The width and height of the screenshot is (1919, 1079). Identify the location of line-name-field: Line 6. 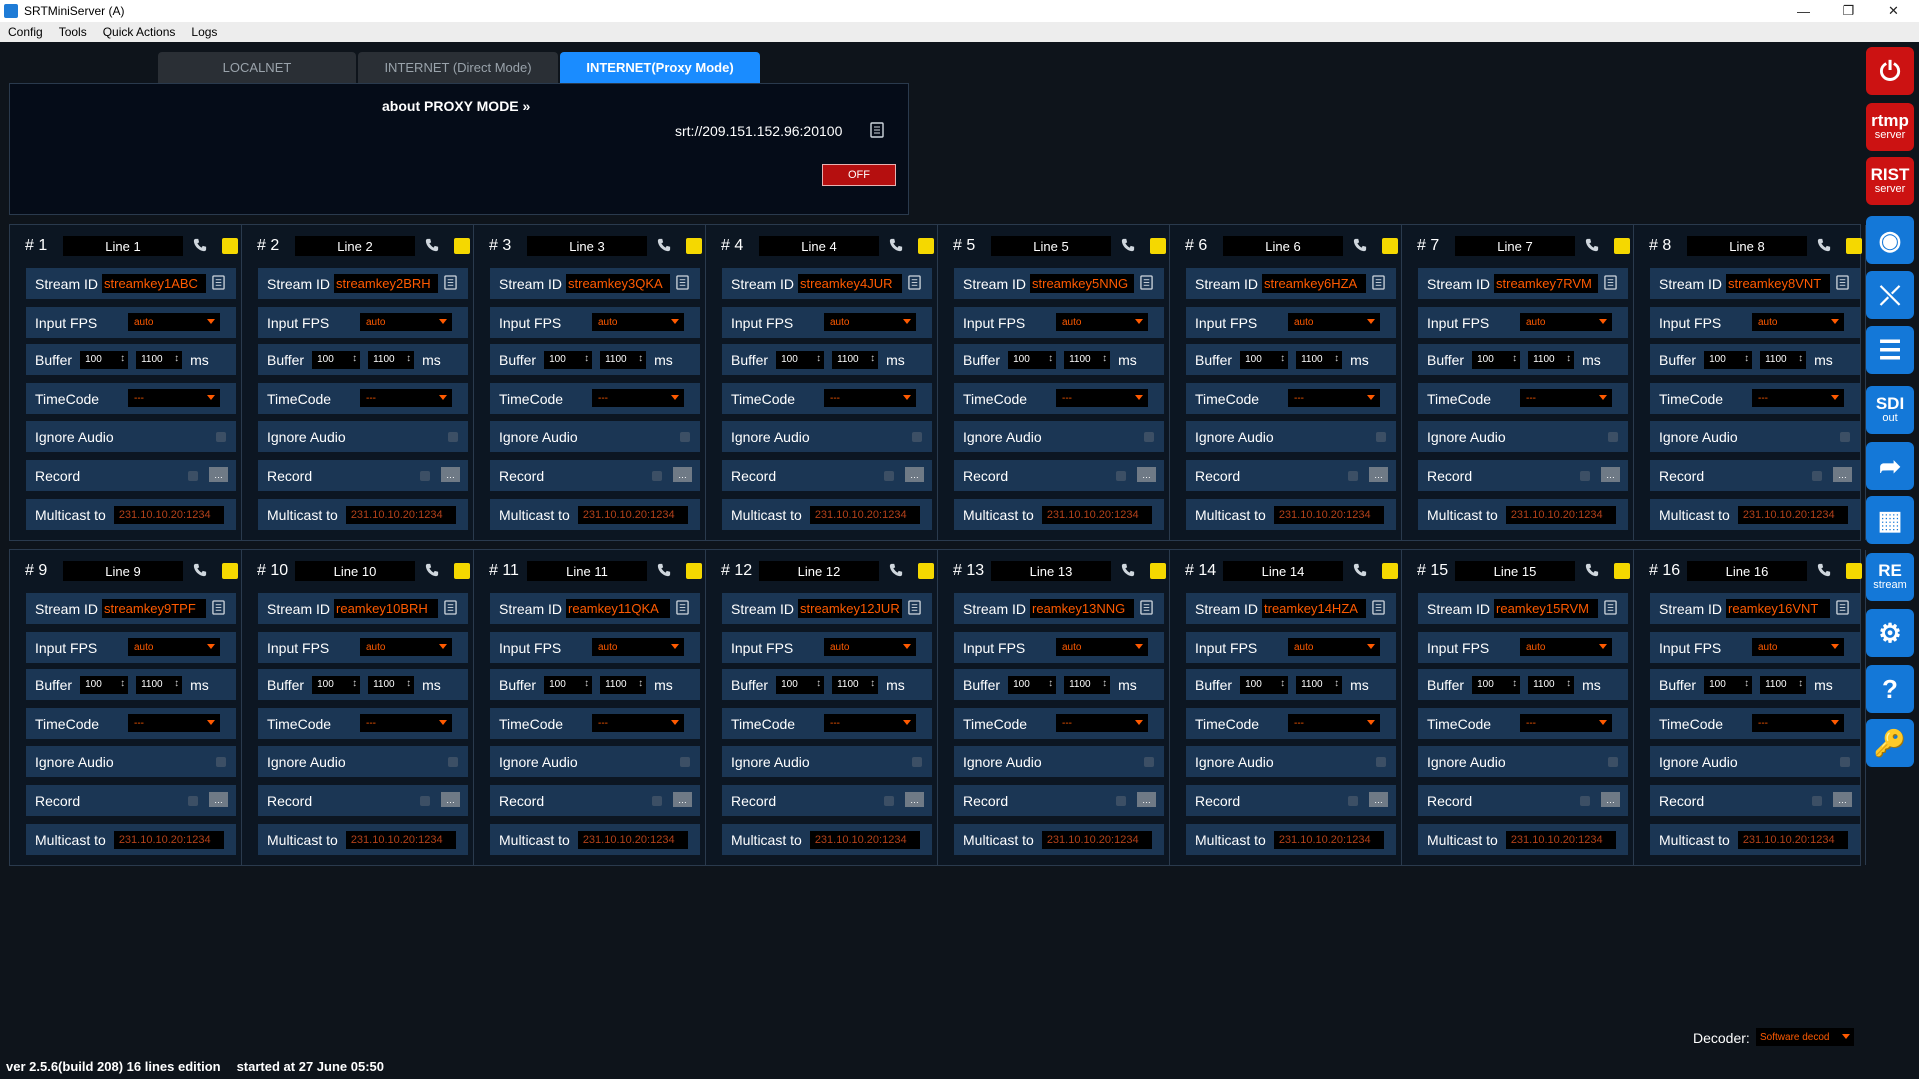
(1283, 246).